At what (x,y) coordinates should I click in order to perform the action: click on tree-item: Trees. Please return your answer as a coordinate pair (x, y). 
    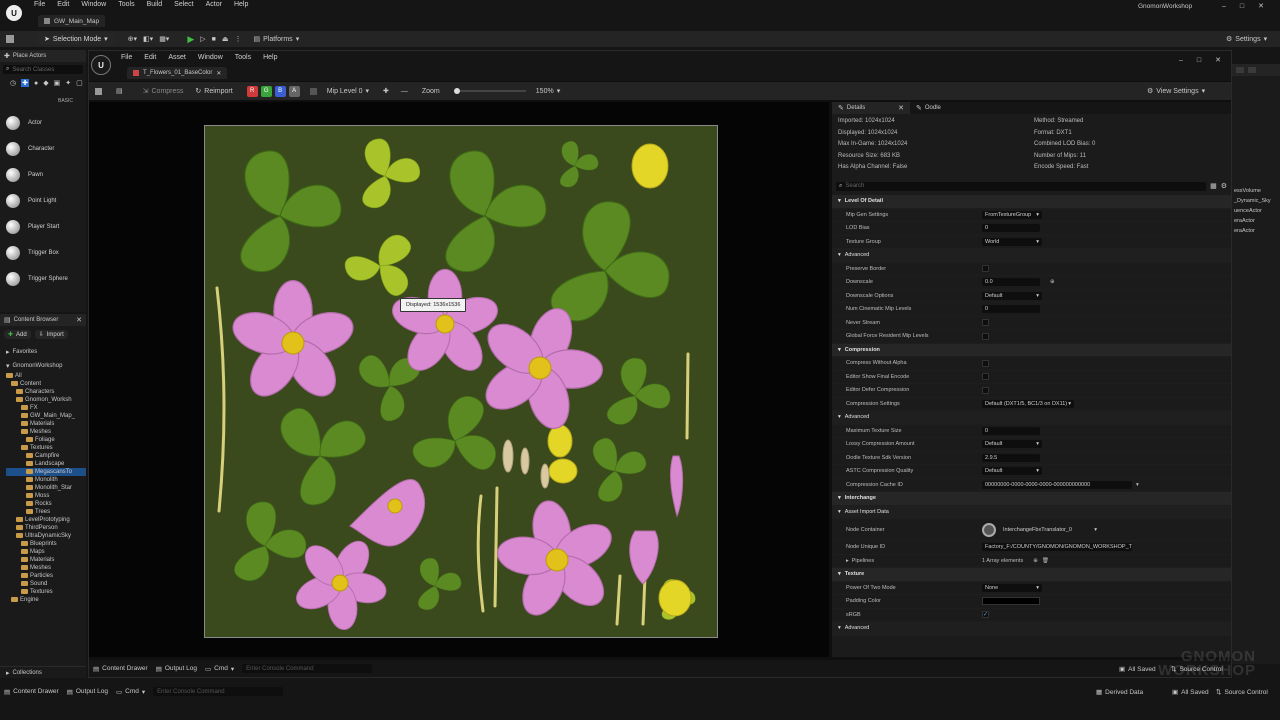
    Looking at the image, I should click on (46, 512).